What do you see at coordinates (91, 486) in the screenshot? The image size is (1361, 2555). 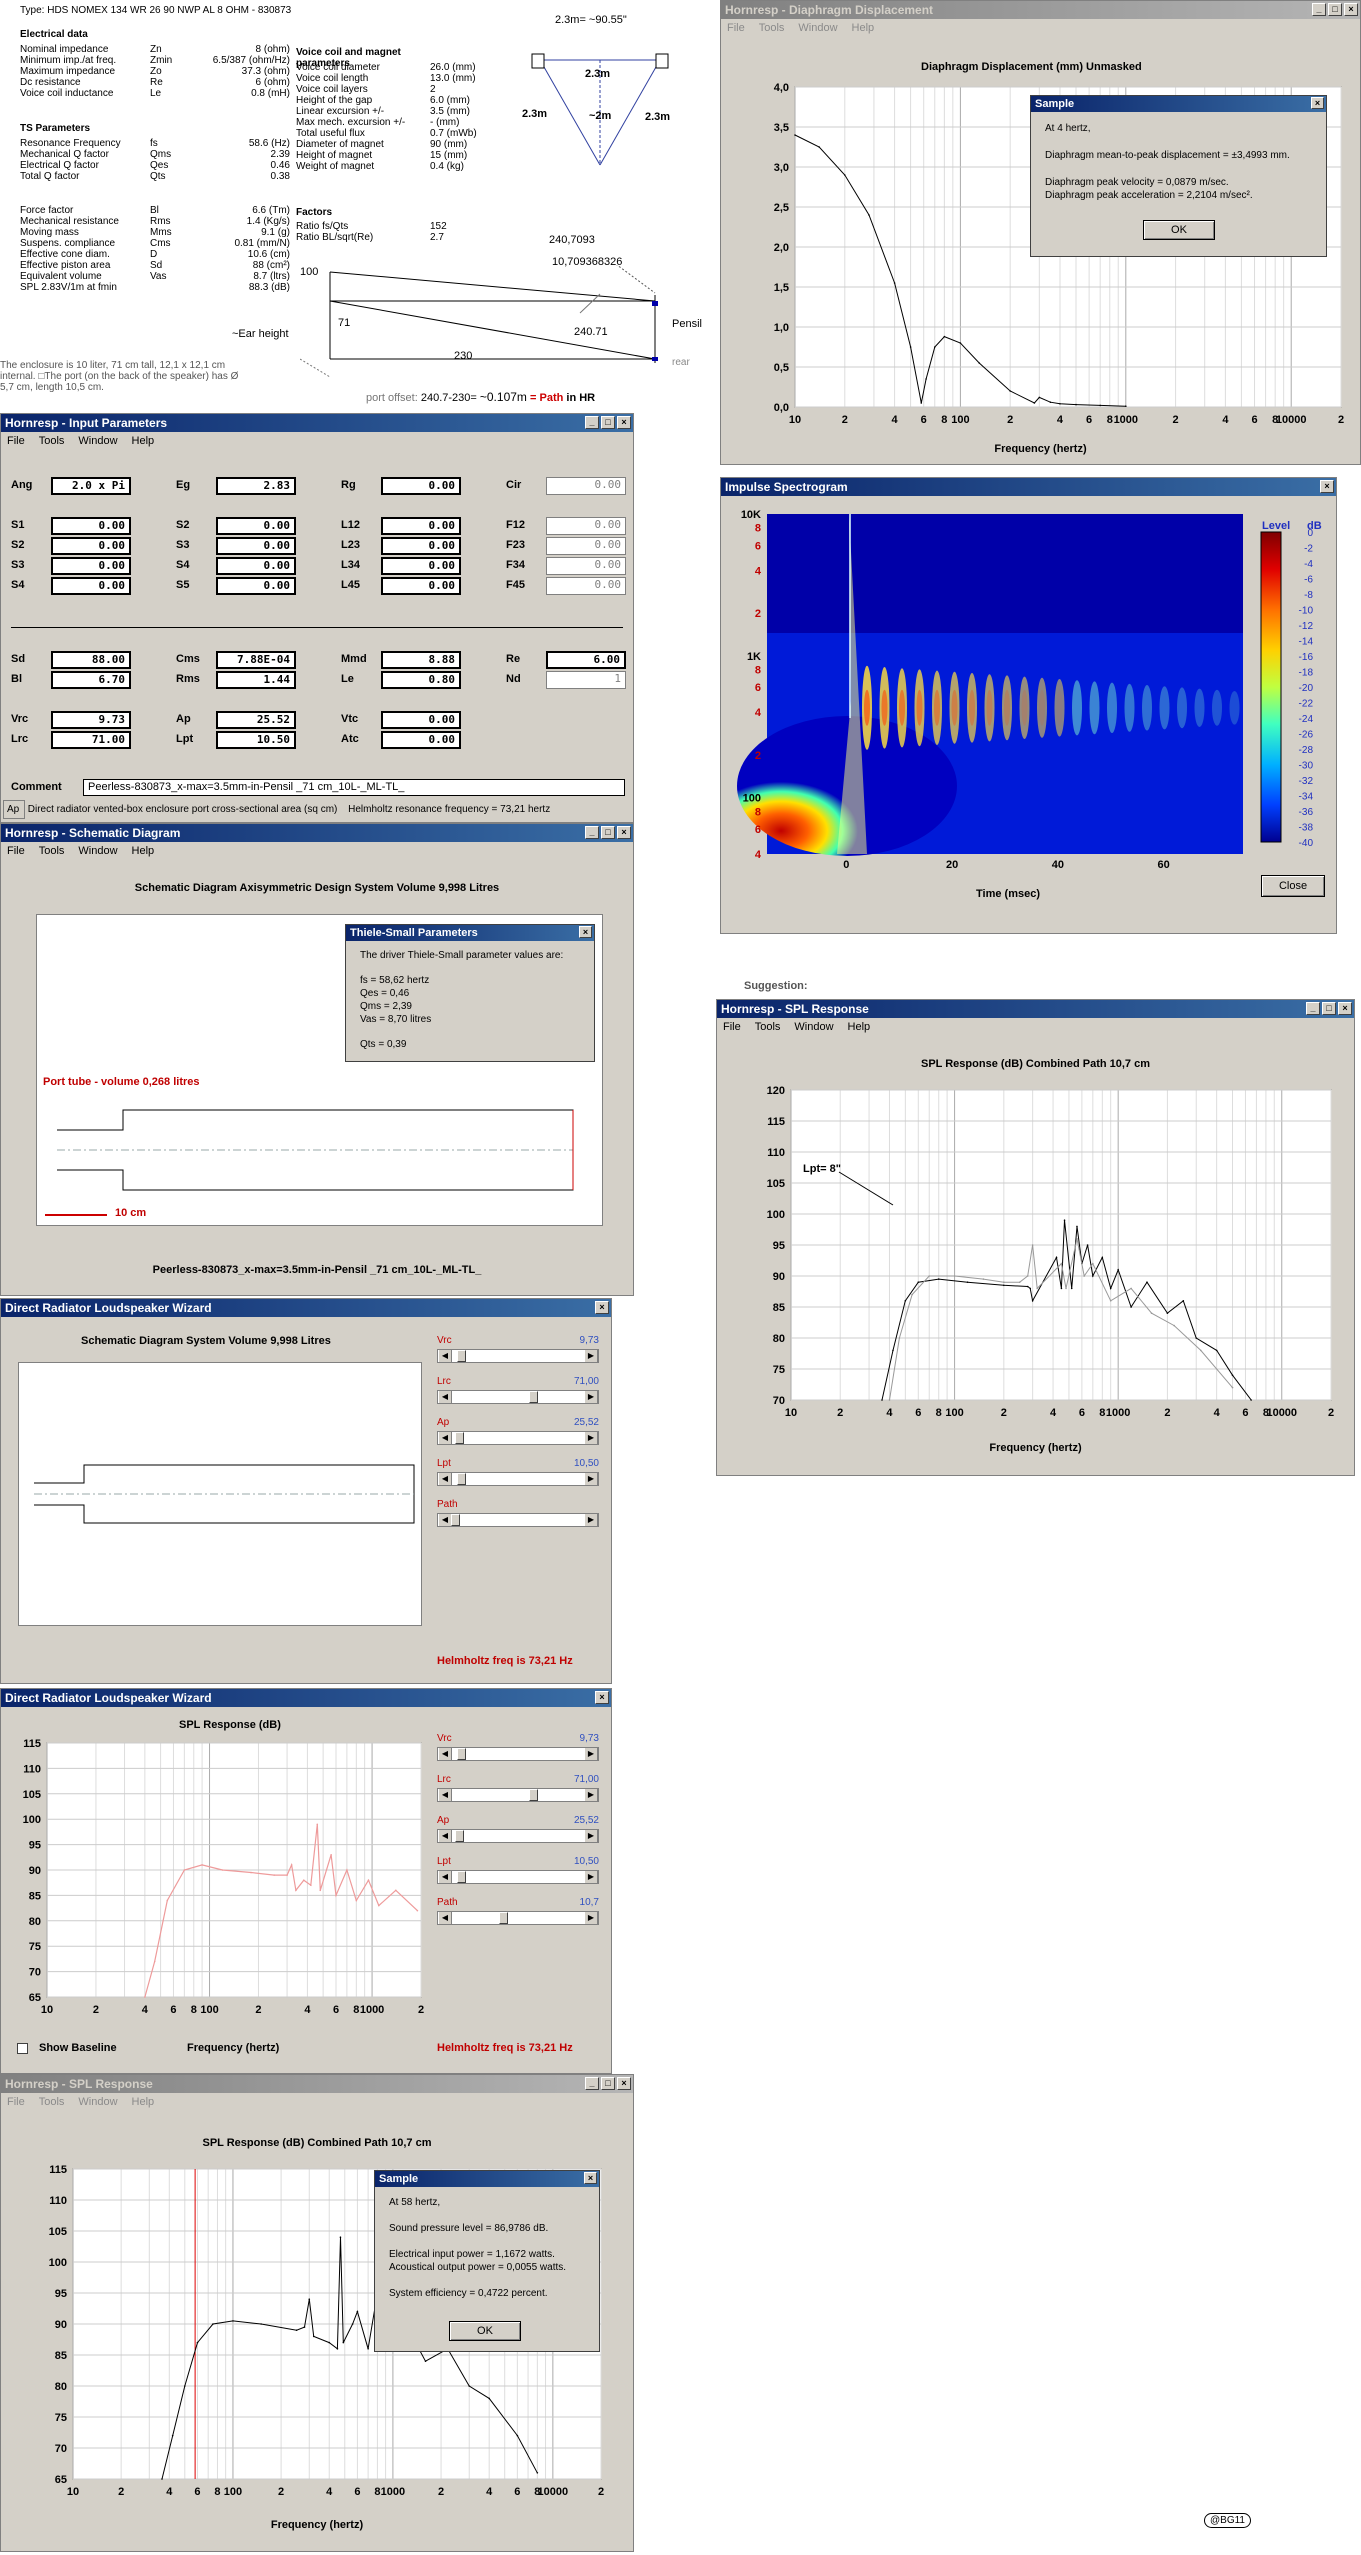 I see `param-field: 2.0 x Pi` at bounding box center [91, 486].